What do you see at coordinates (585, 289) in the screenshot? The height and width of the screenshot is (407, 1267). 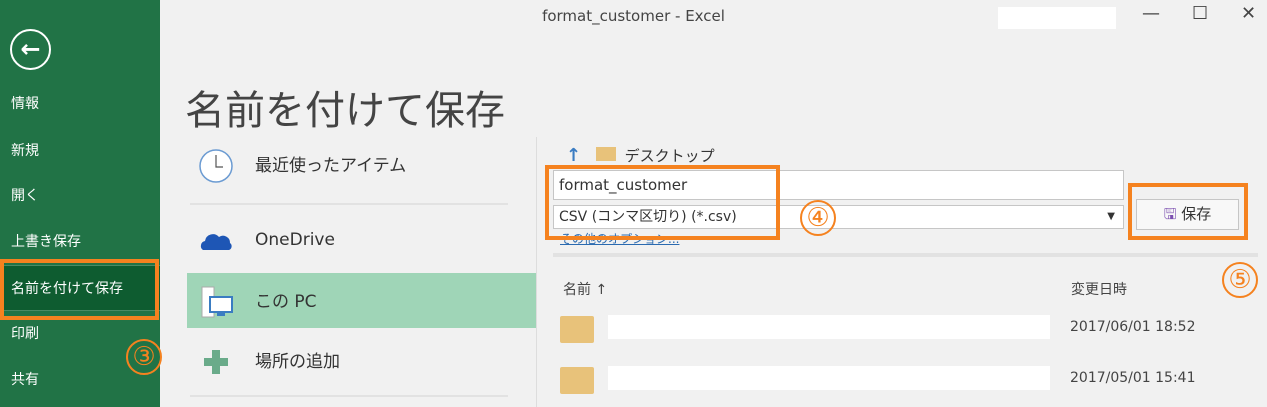 I see `column-header-name: 名前 ↑` at bounding box center [585, 289].